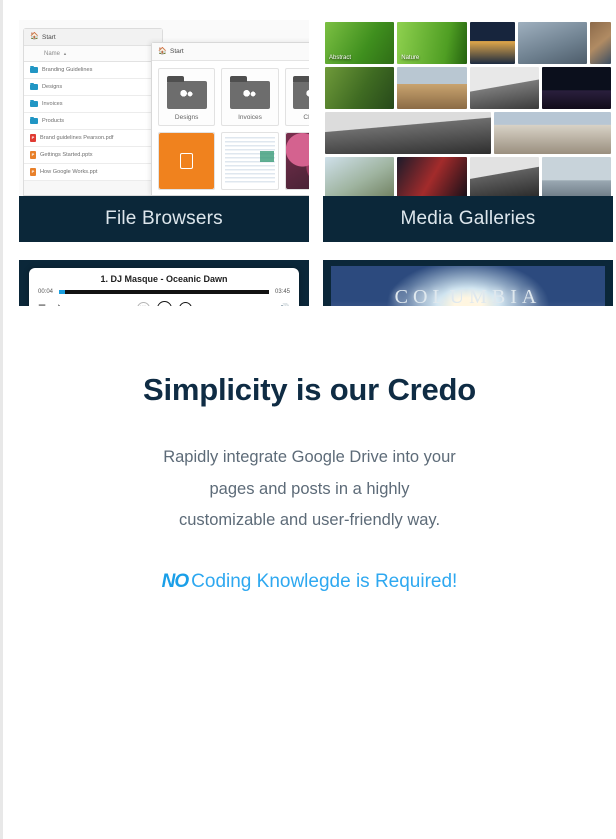 The height and width of the screenshot is (839, 616). I want to click on spreadsheet-thumbnail, so click(250, 161).